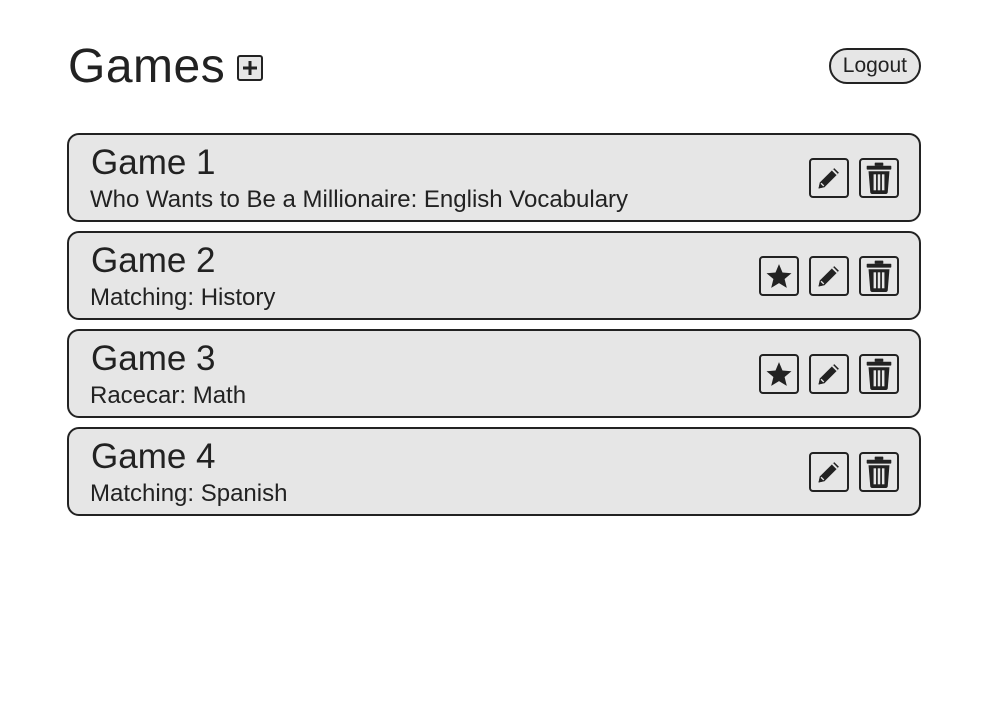 The width and height of the screenshot is (1000, 722). I want to click on title-group: Games, so click(166, 67).